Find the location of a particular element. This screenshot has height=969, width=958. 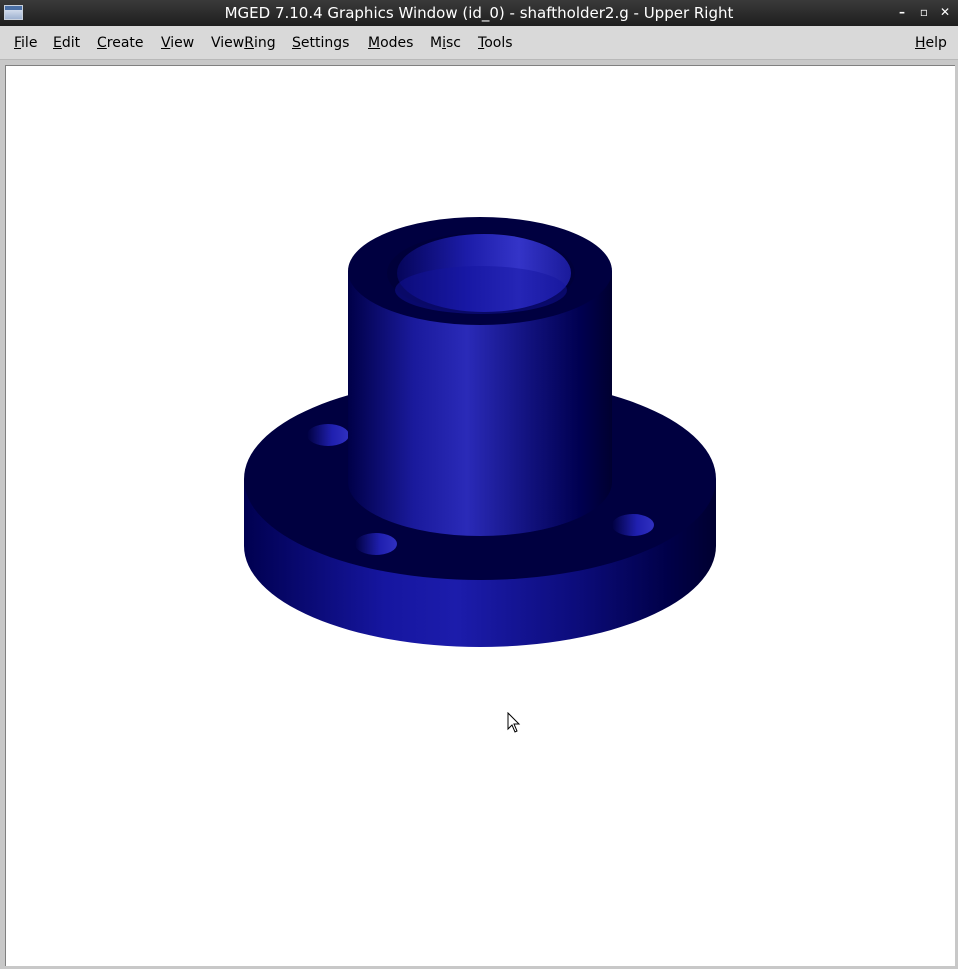

bolt-hole-right is located at coordinates (633, 525).